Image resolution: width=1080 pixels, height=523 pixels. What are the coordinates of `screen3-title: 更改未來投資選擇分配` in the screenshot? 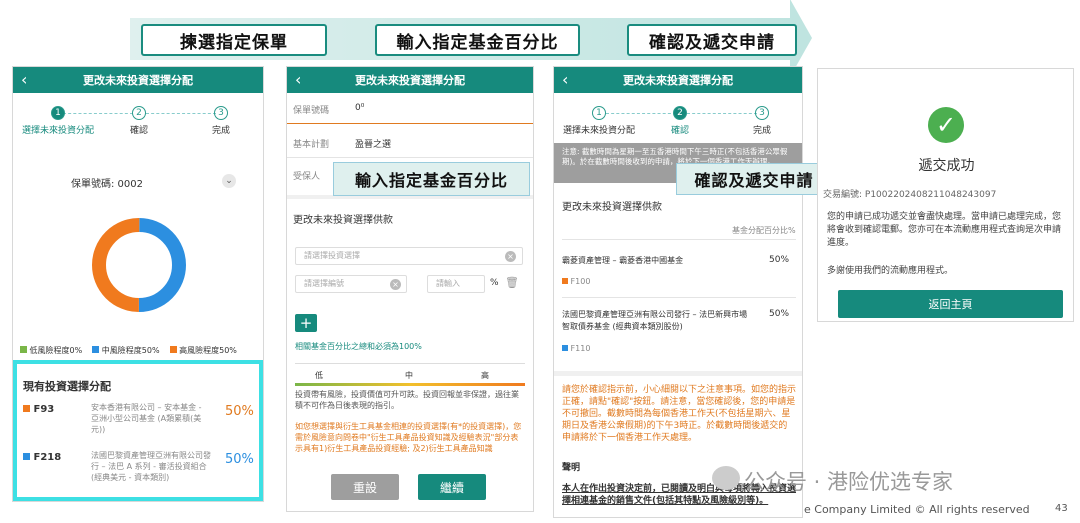 It's located at (678, 80).